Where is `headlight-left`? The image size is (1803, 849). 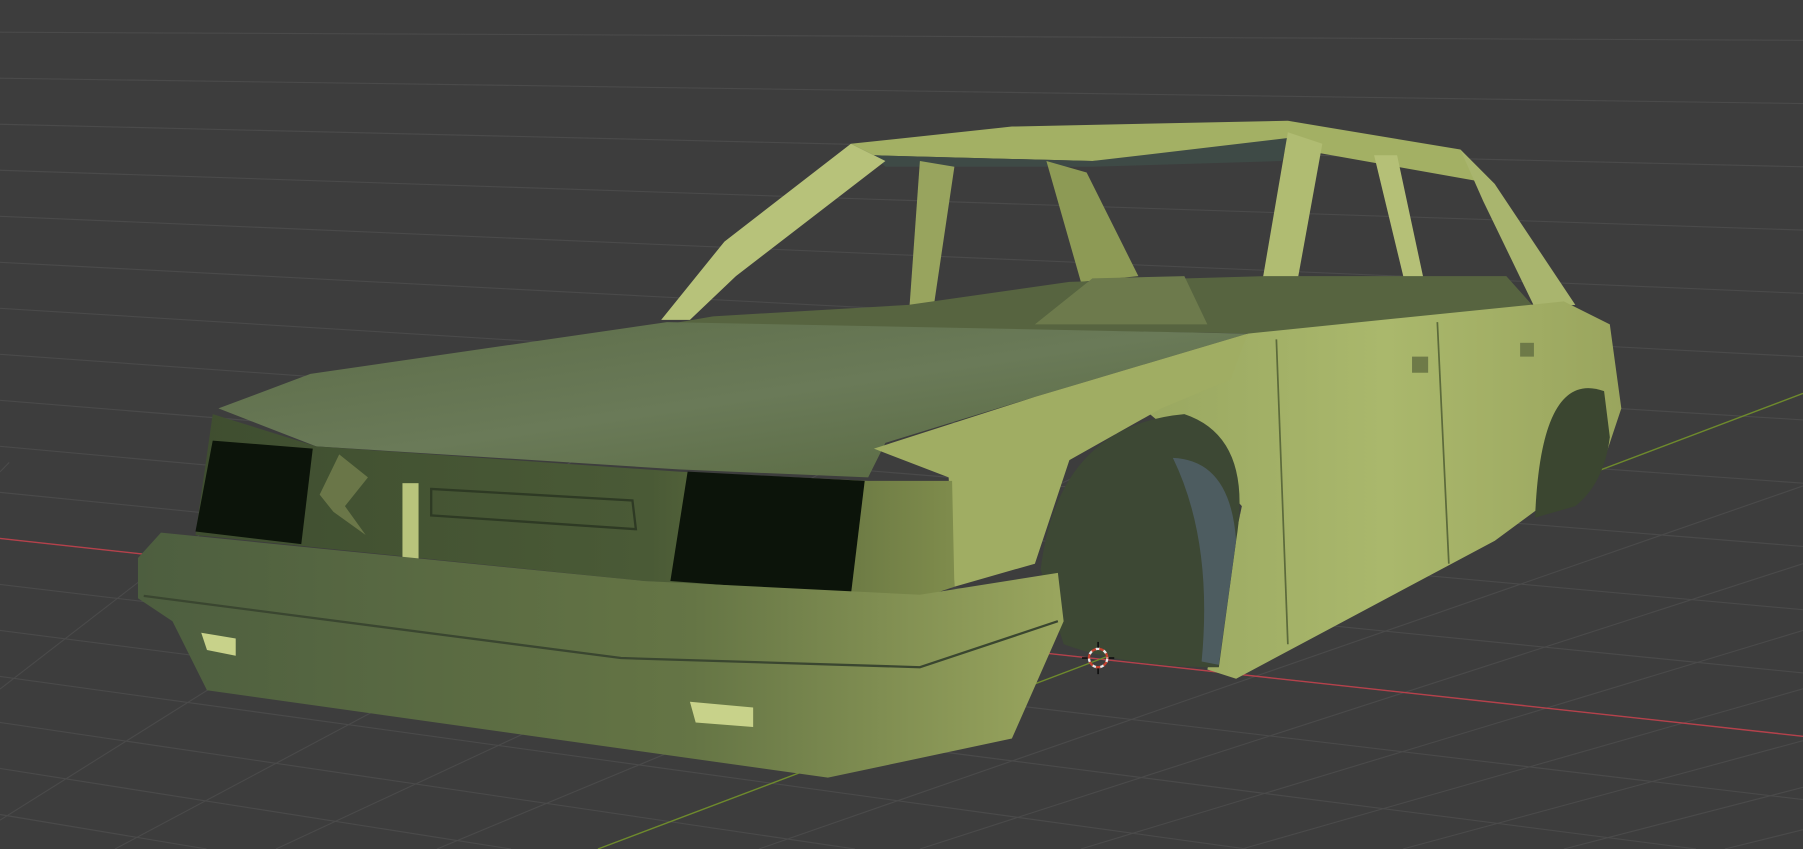 headlight-left is located at coordinates (254, 492).